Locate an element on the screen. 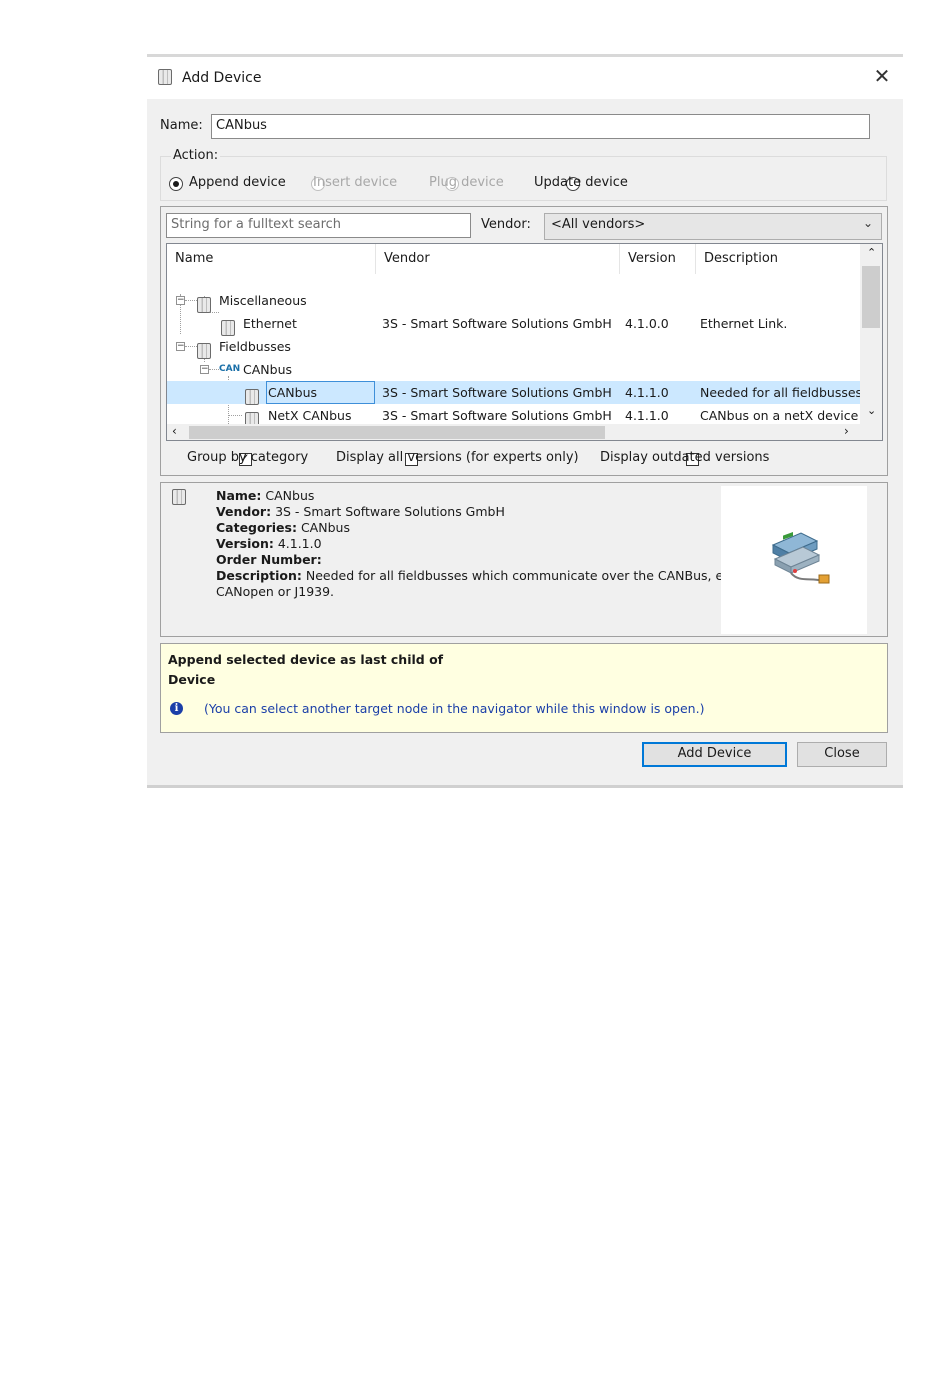  display-all-versions-label: Display all versions (for experts only) is located at coordinates (457, 457).